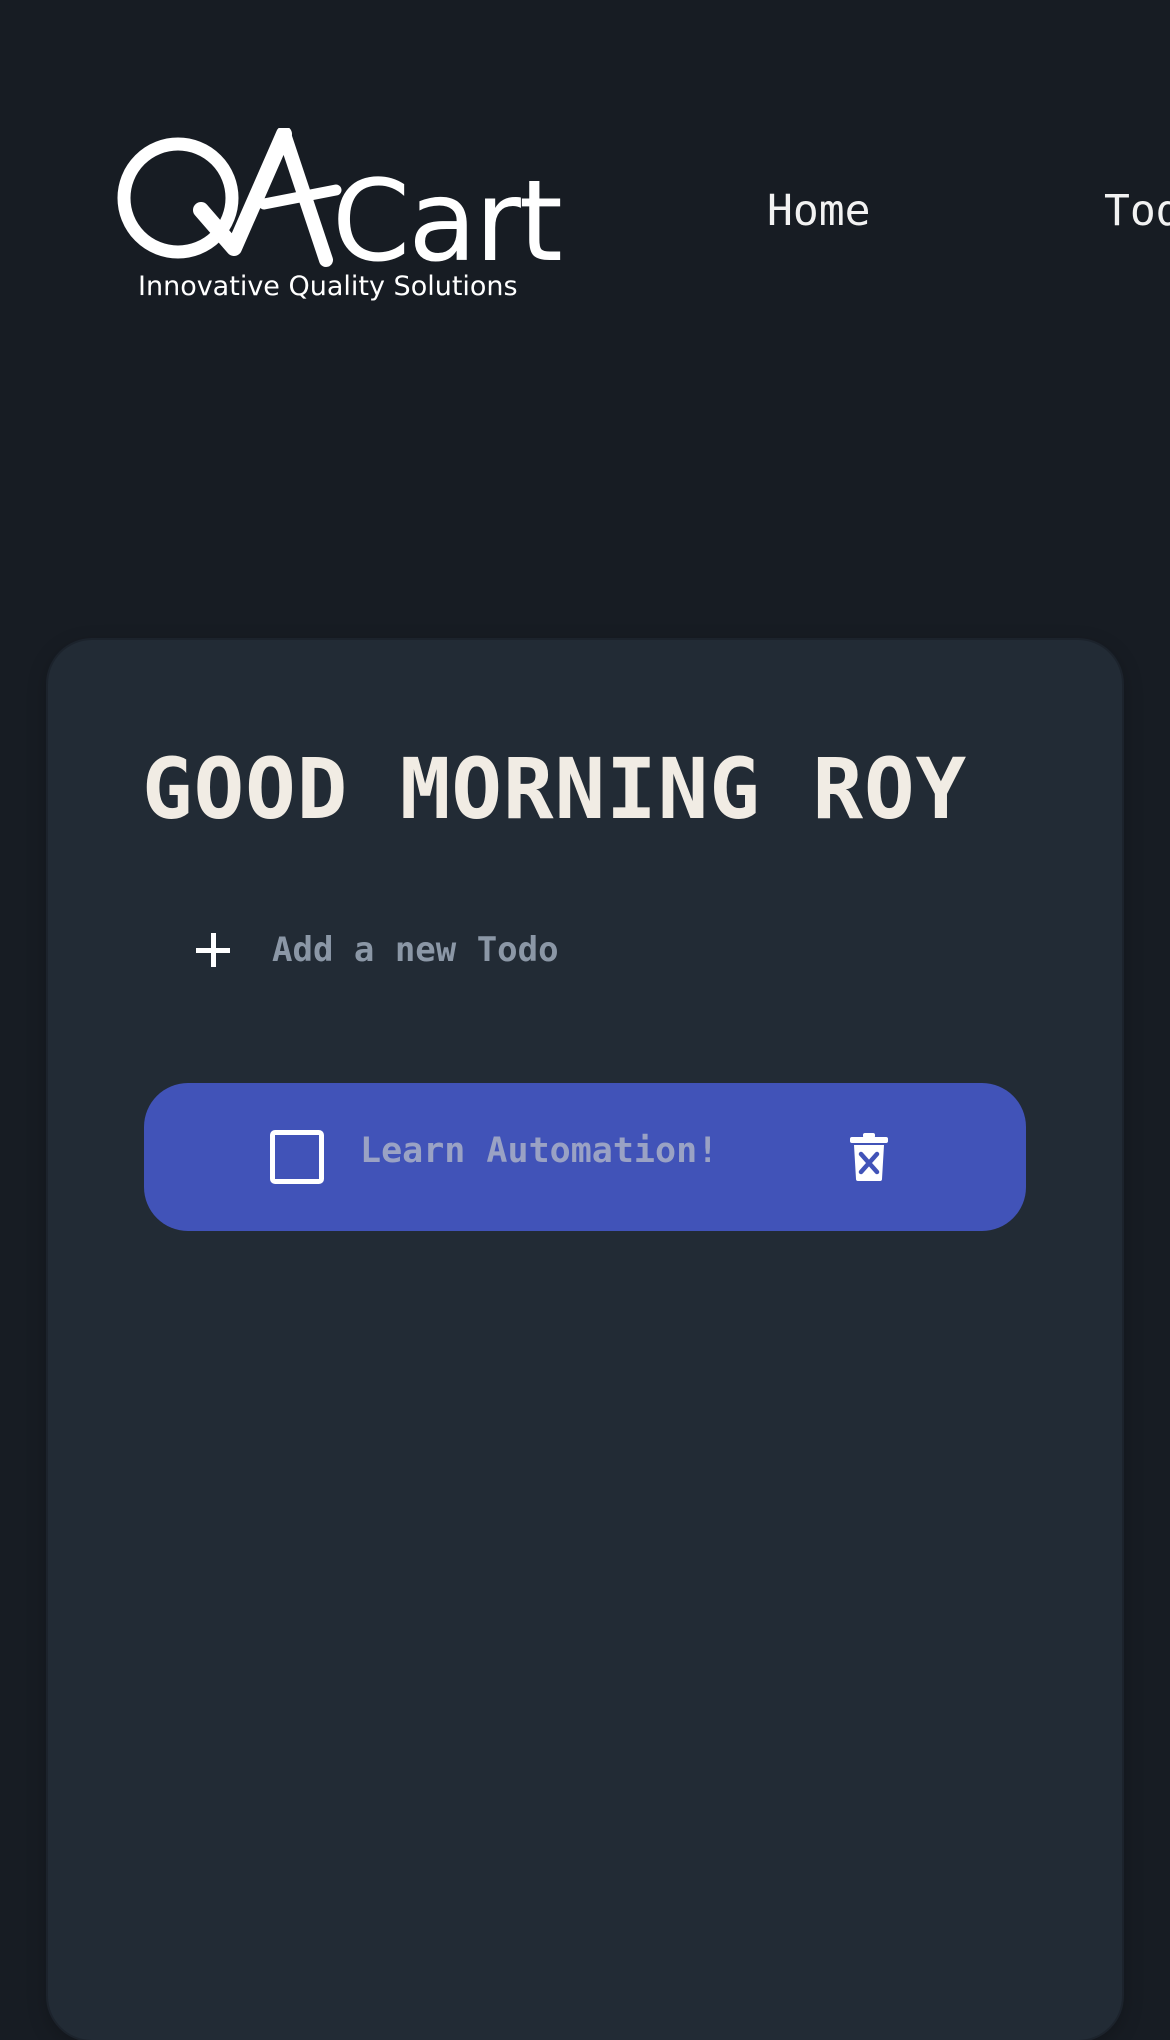 Image resolution: width=1170 pixels, height=2040 pixels. What do you see at coordinates (592, 950) in the screenshot?
I see `new-todo-input` at bounding box center [592, 950].